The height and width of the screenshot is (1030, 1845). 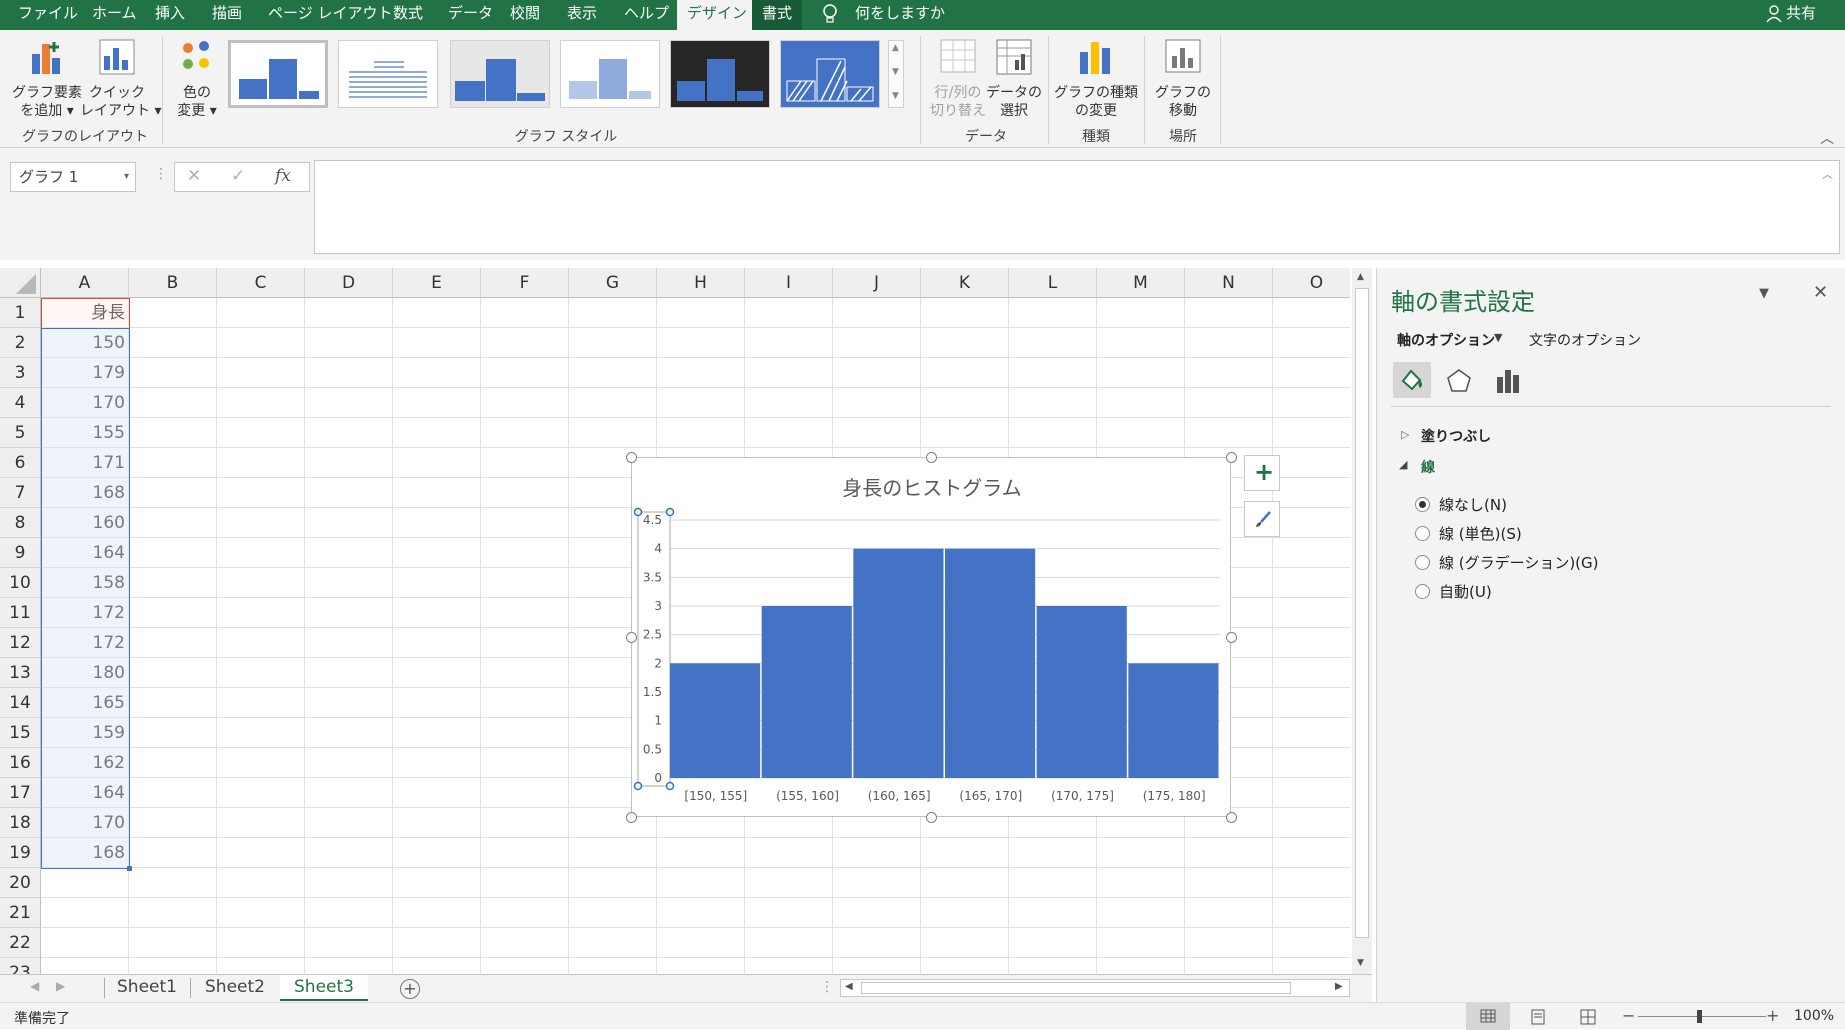 I want to click on add-chart-element-button: グラフ要素 を追加 ▾, so click(x=47, y=79).